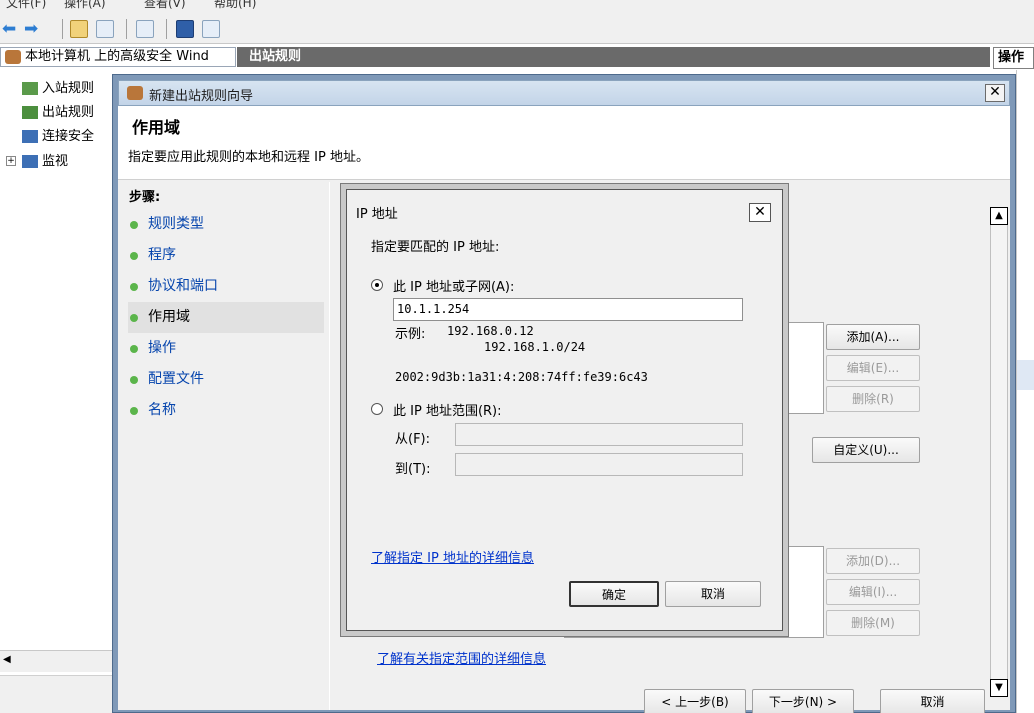 The image size is (1034, 713). What do you see at coordinates (118, 57) in the screenshot?
I see `tree-root-title: 本地计算机 上的高级安全 Wind` at bounding box center [118, 57].